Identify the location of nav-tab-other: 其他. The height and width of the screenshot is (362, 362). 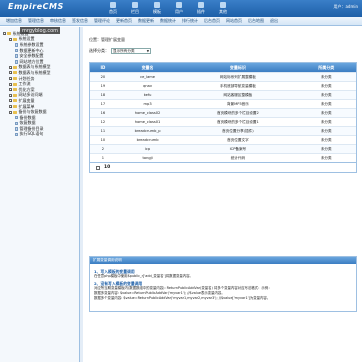
(223, 8).